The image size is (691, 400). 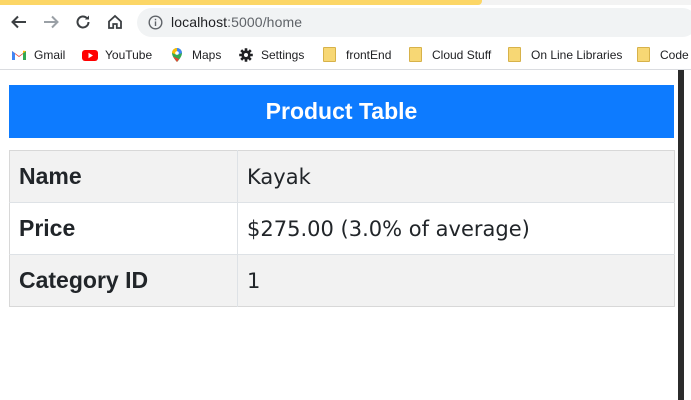 What do you see at coordinates (129, 54) in the screenshot?
I see `bookmark-label: YouTube` at bounding box center [129, 54].